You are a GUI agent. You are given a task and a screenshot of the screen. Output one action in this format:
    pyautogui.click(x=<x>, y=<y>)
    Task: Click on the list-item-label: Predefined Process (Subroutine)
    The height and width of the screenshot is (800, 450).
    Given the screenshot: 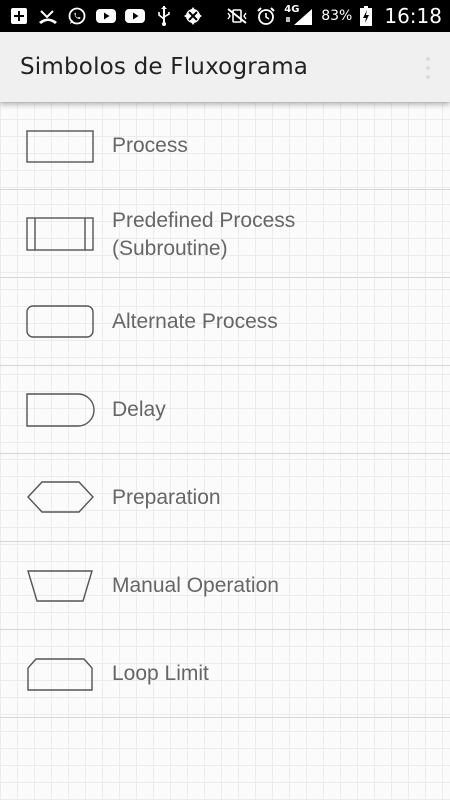 What is the action you would take?
    pyautogui.click(x=204, y=234)
    